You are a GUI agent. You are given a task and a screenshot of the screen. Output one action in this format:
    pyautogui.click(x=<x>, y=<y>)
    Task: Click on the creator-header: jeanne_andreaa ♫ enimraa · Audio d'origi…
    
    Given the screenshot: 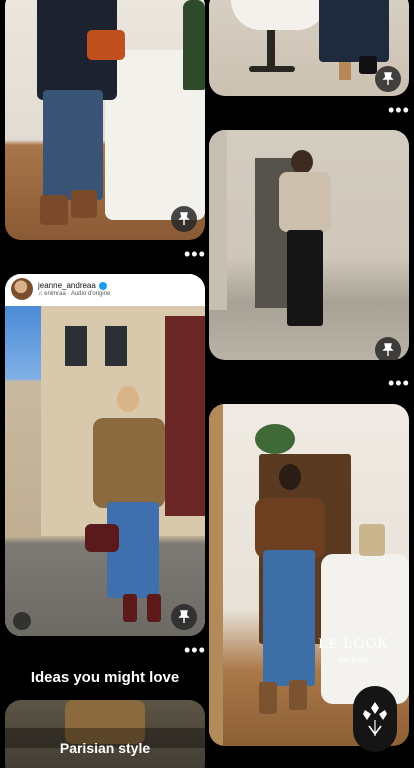 What is the action you would take?
    pyautogui.click(x=105, y=289)
    